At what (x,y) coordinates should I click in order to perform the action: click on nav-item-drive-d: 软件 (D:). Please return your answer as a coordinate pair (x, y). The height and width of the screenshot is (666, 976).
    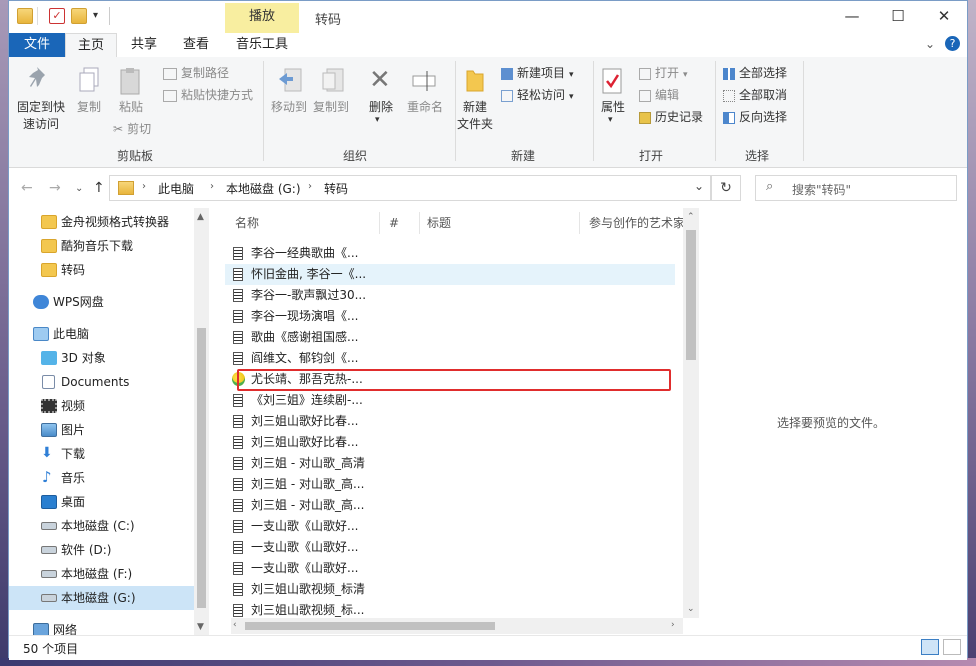
    Looking at the image, I should click on (101, 550).